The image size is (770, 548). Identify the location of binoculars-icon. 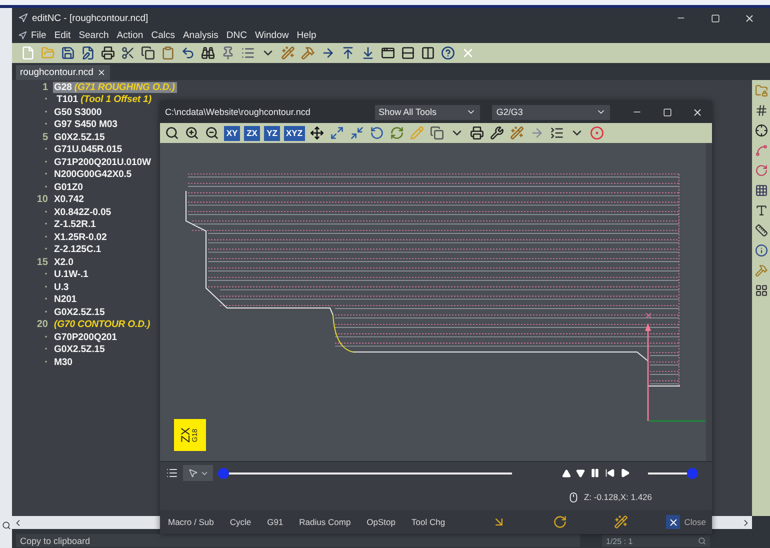
(208, 53).